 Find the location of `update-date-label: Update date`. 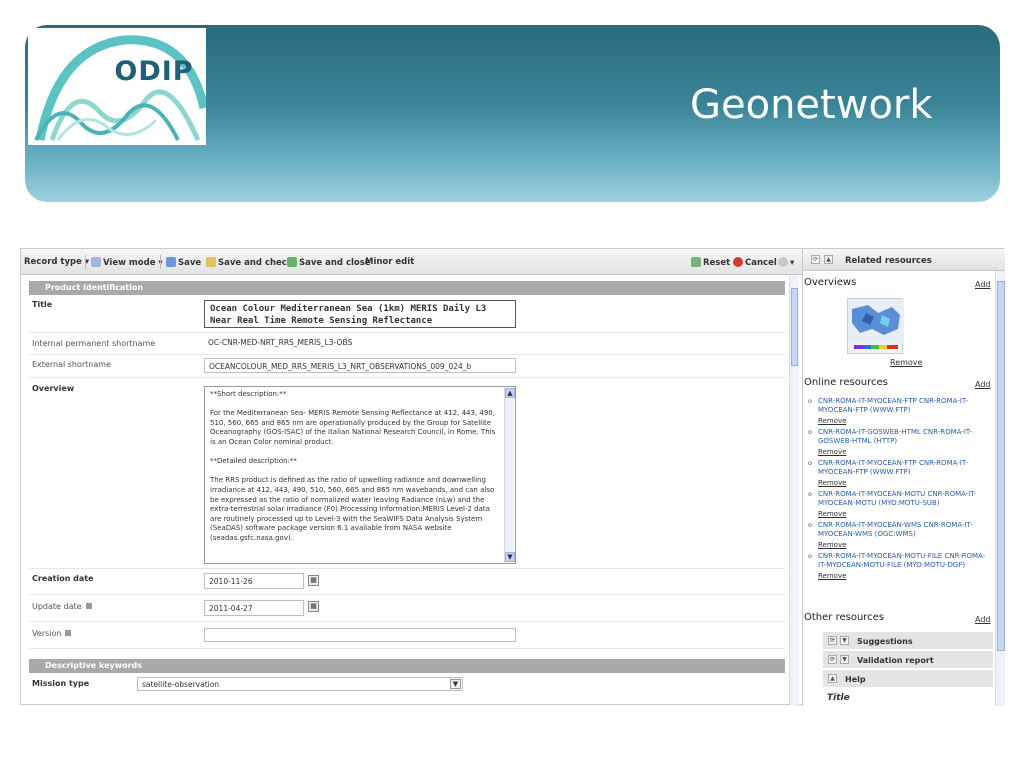

update-date-label: Update date is located at coordinates (62, 606).